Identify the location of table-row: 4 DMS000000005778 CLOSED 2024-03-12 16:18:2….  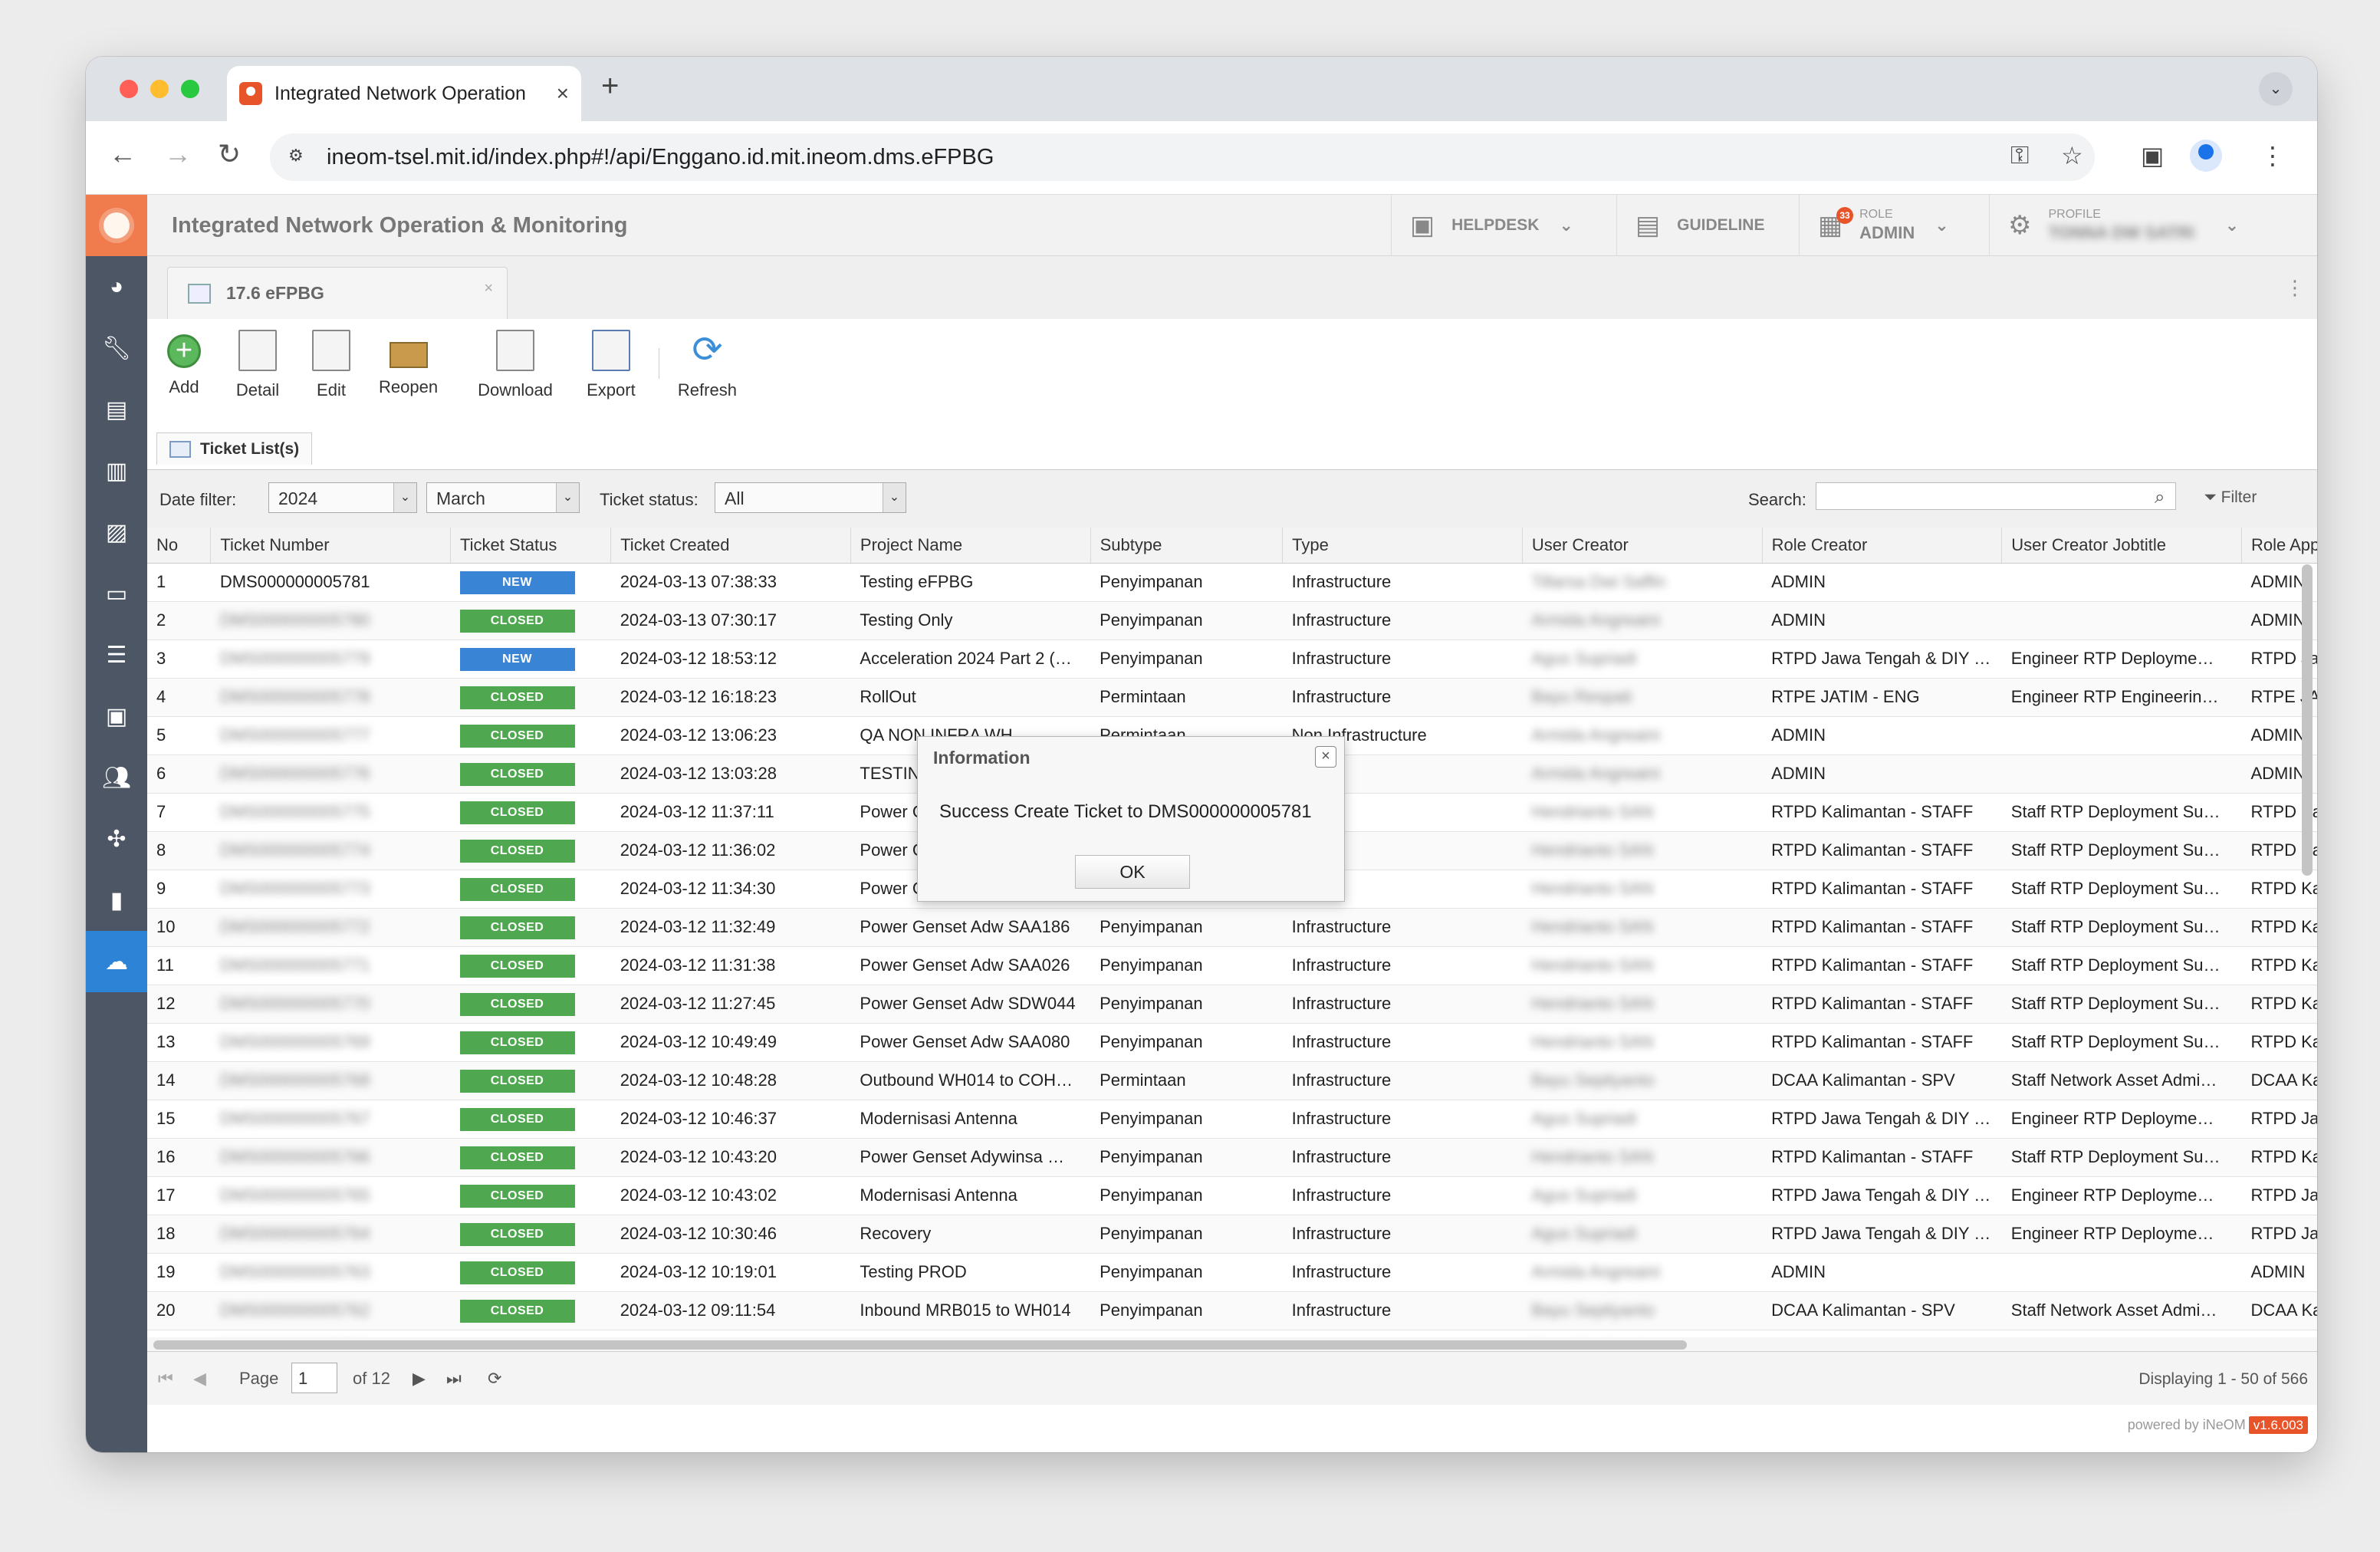
(1232, 698).